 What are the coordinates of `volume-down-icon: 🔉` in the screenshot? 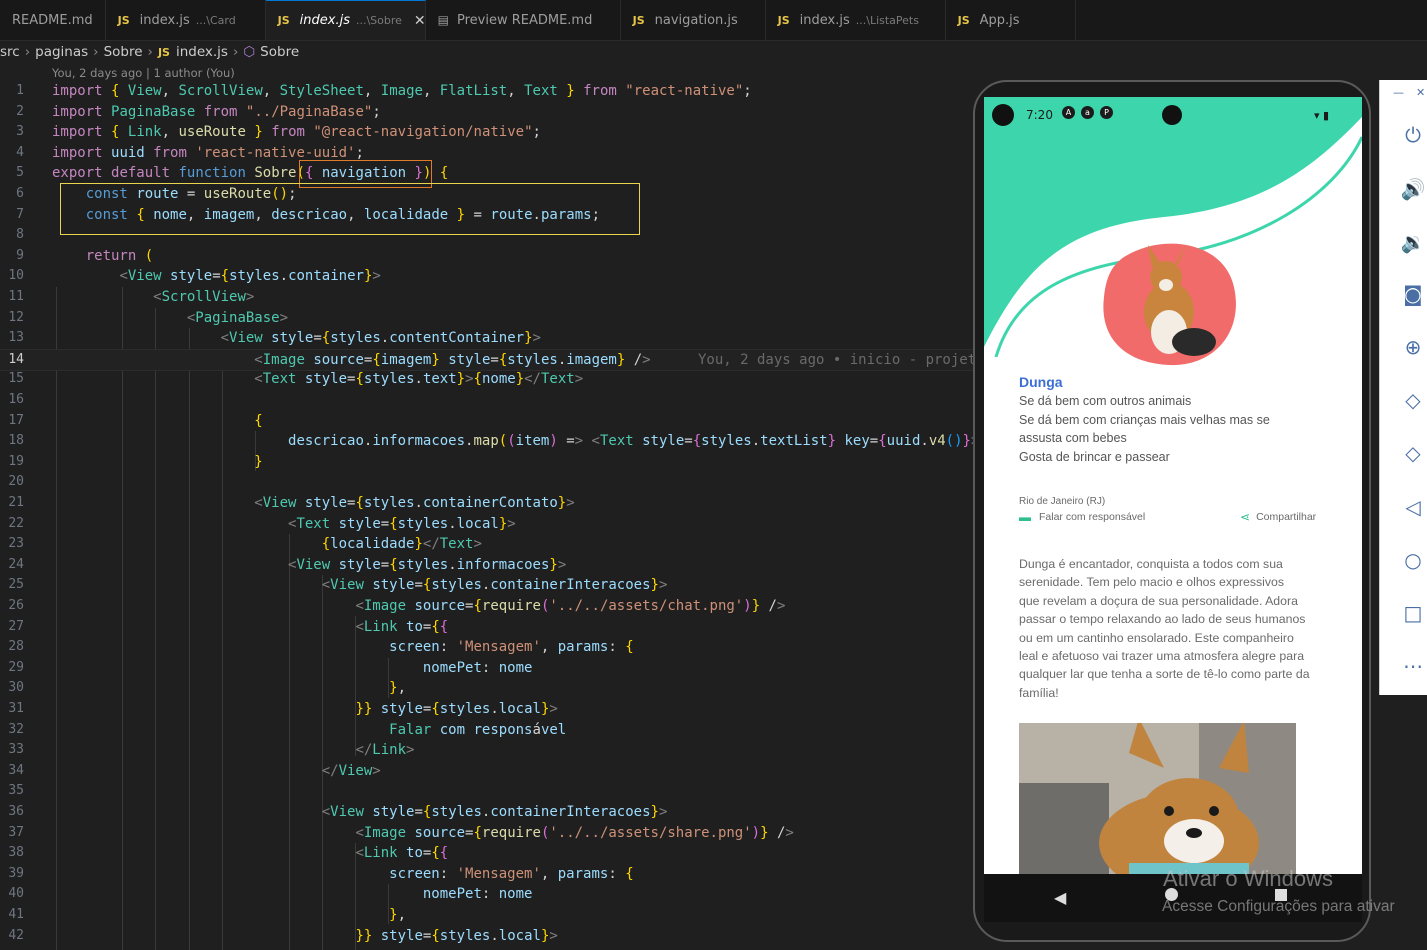 It's located at (1413, 242).